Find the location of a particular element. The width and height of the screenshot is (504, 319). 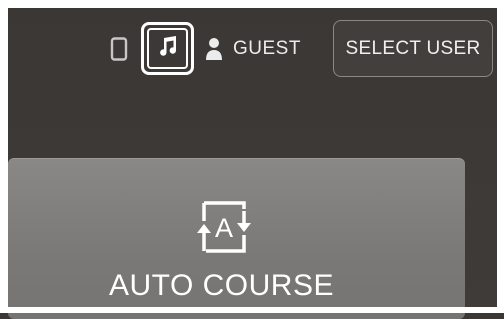

current-user: GUEST is located at coordinates (253, 49).